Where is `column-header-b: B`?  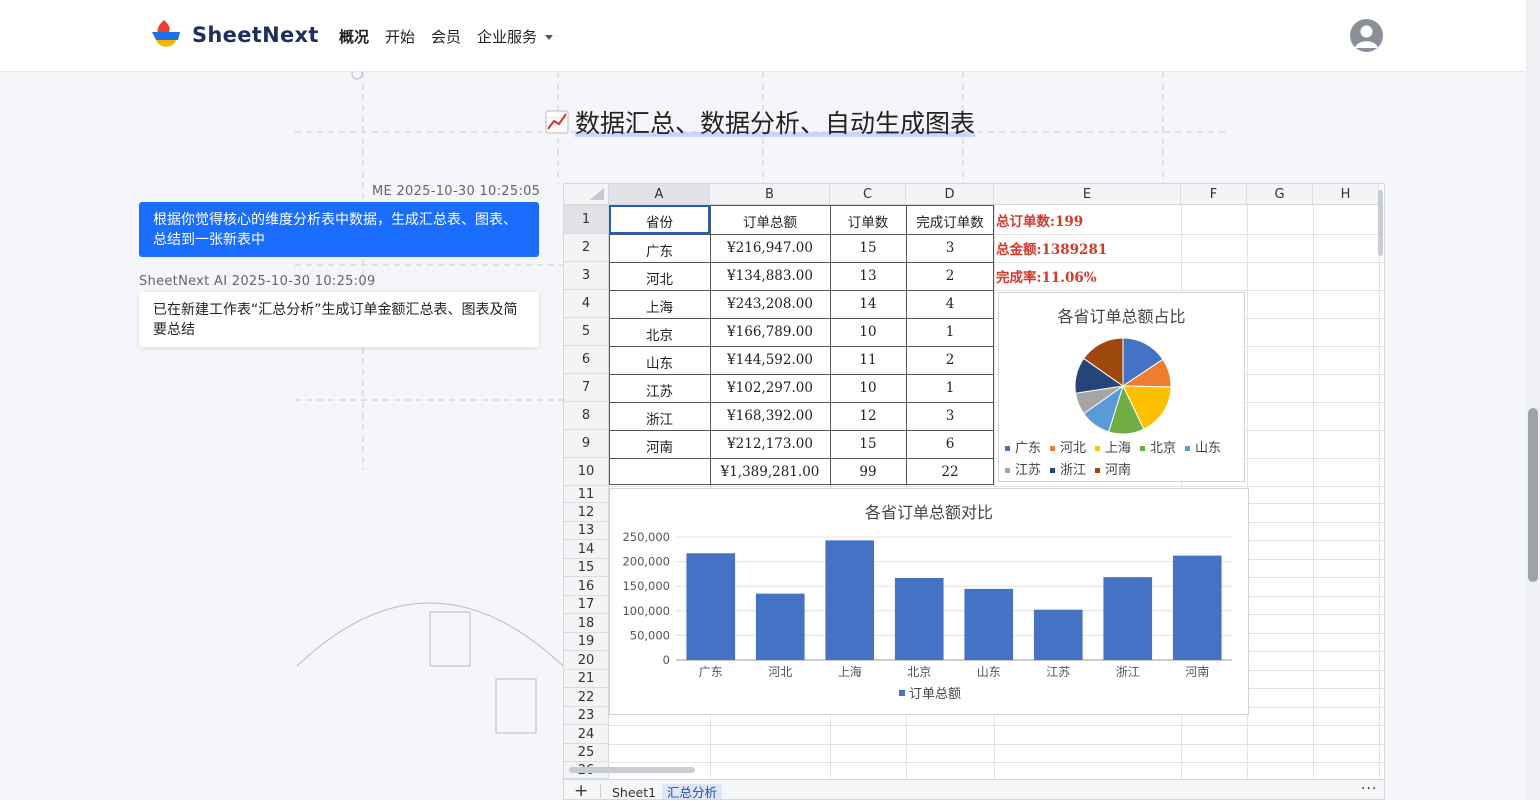
column-header-b: B is located at coordinates (770, 194).